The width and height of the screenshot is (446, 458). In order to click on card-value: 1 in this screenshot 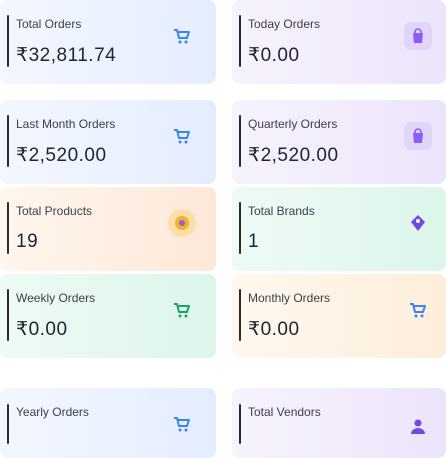, I will do `click(254, 241)`.